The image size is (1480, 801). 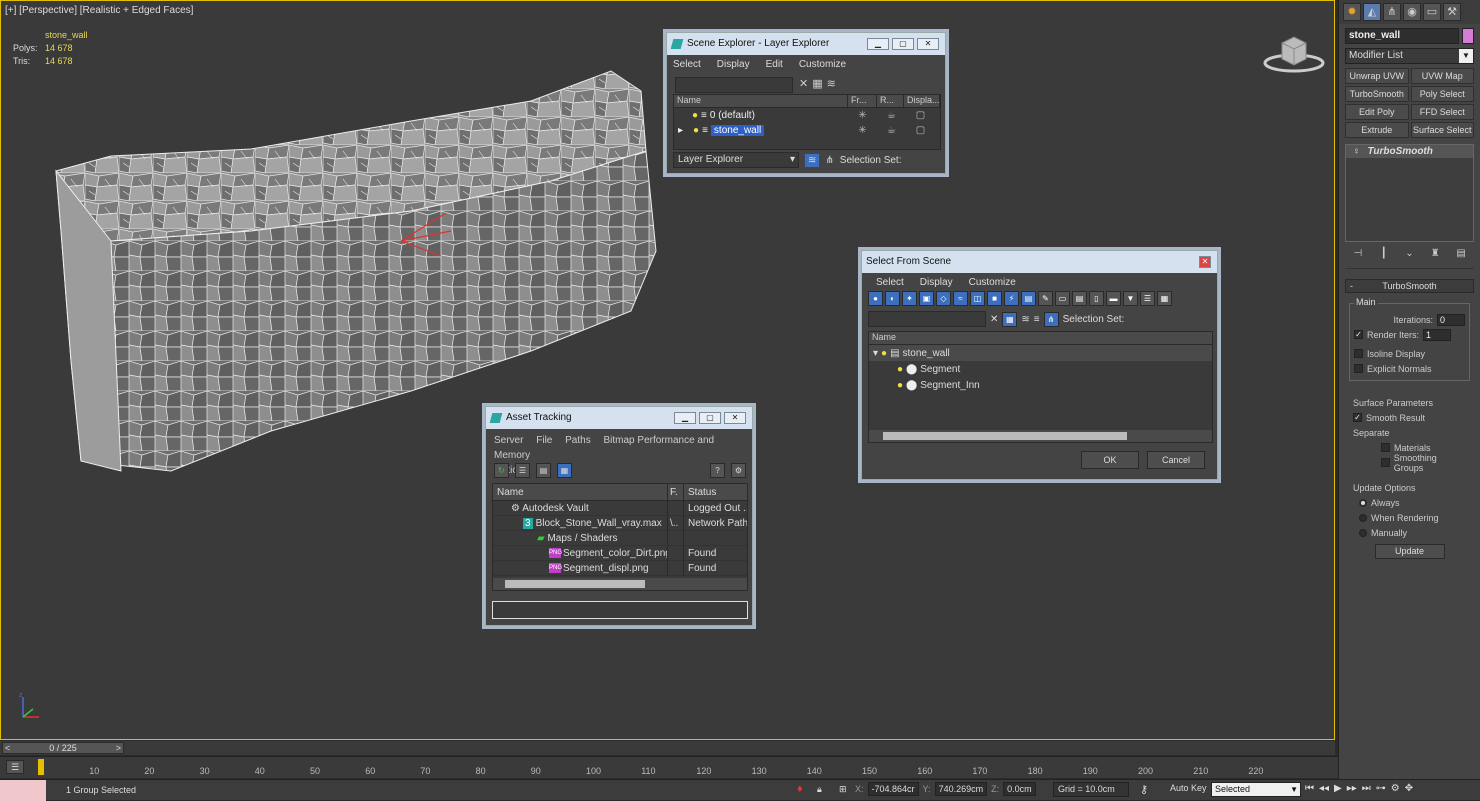 I want to click on turbosmooth-button: TurboSmooth, so click(x=1377, y=94).